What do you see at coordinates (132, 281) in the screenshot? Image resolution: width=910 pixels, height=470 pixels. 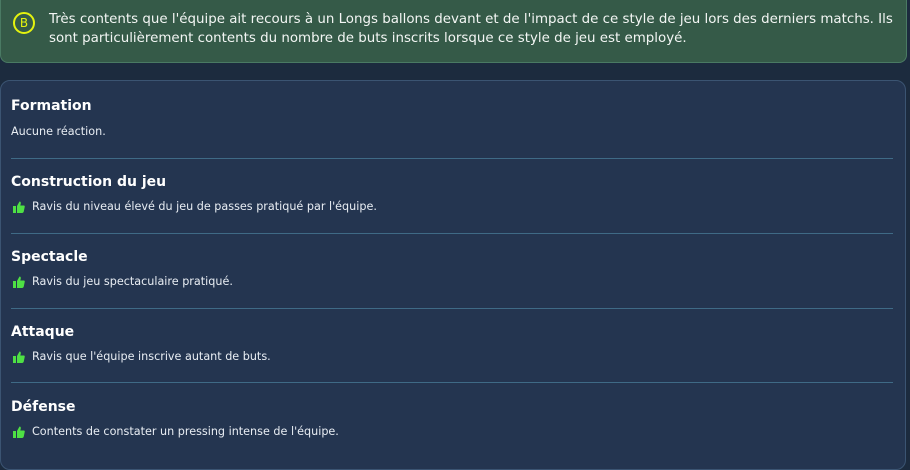 I see `feedback-text: Ravis du jeu spectaculaire pratiqué.` at bounding box center [132, 281].